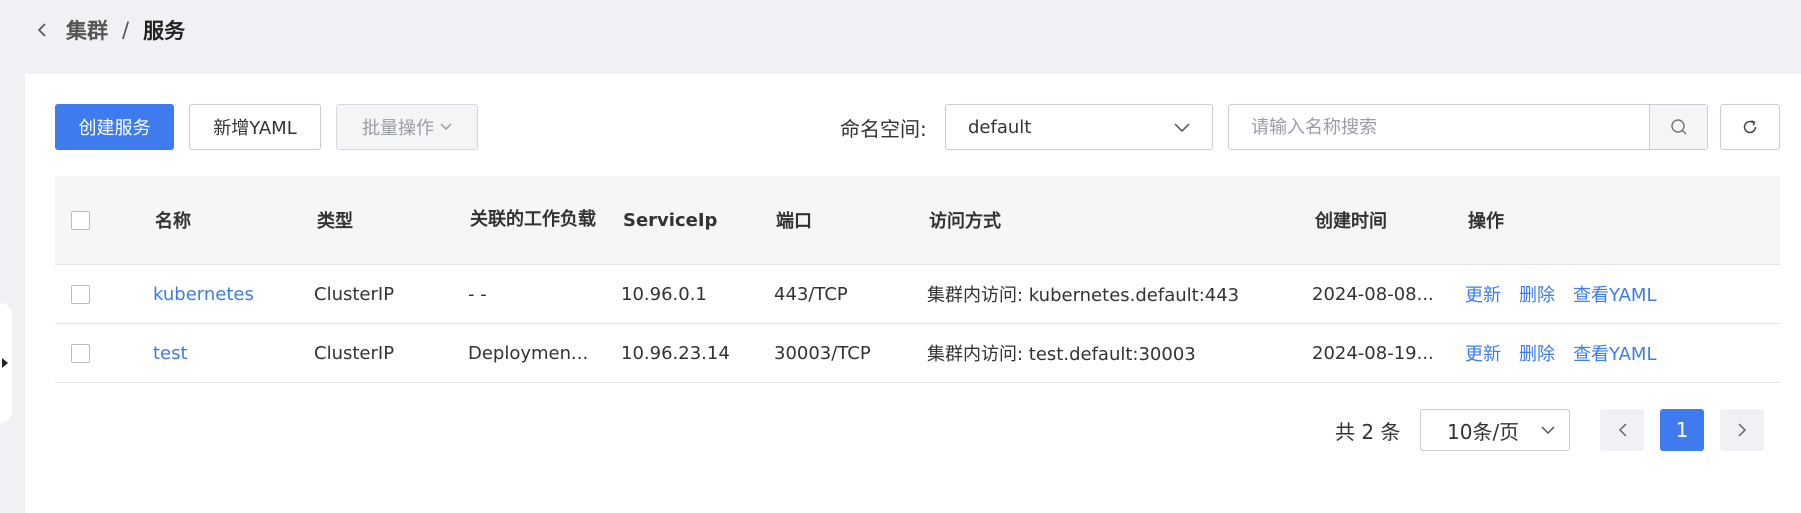 This screenshot has width=1801, height=513. What do you see at coordinates (1061, 354) in the screenshot?
I see `service-access: 集群内访问: test.default:30003` at bounding box center [1061, 354].